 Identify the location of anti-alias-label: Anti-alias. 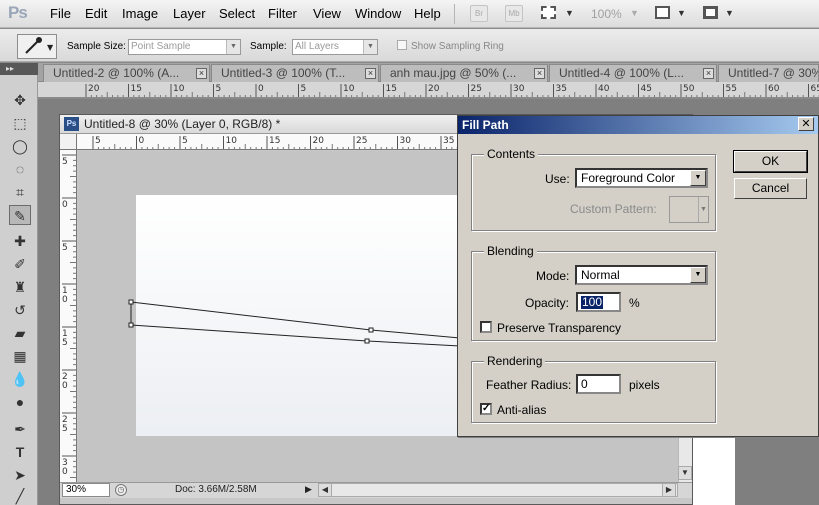
(522, 410).